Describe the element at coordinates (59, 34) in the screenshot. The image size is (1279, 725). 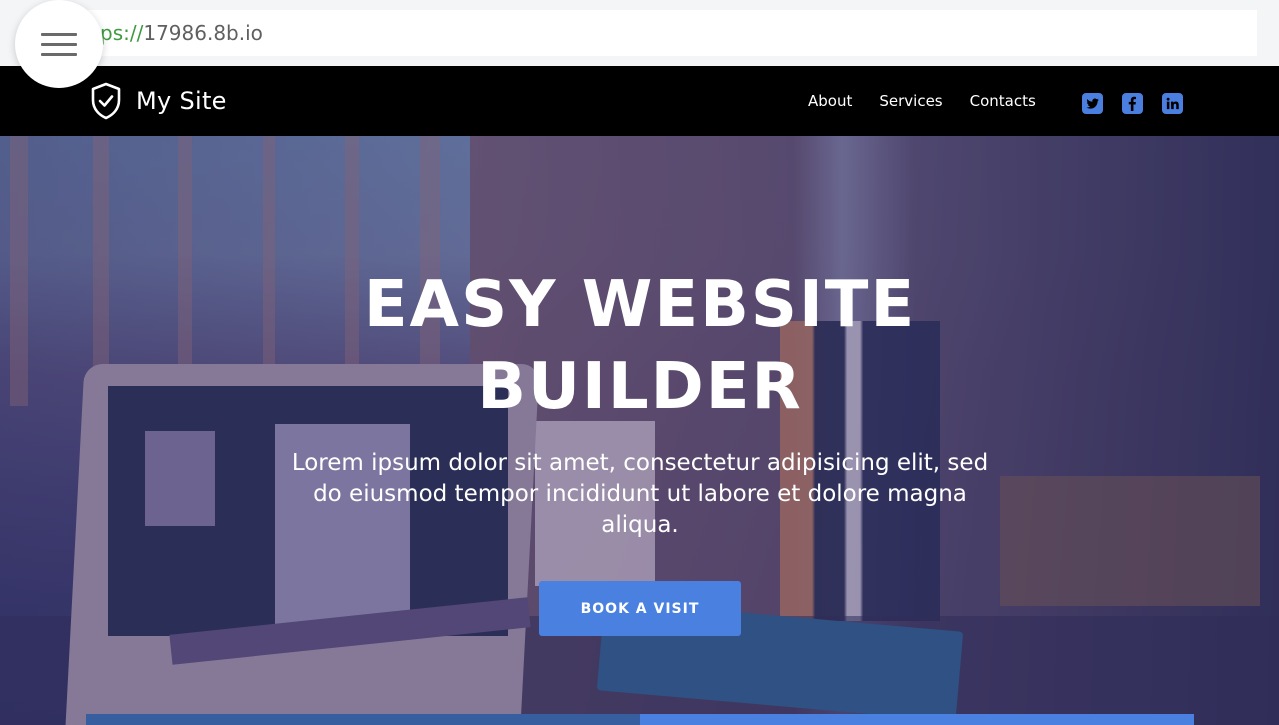
I see `hamburger-menu-icon` at that location.